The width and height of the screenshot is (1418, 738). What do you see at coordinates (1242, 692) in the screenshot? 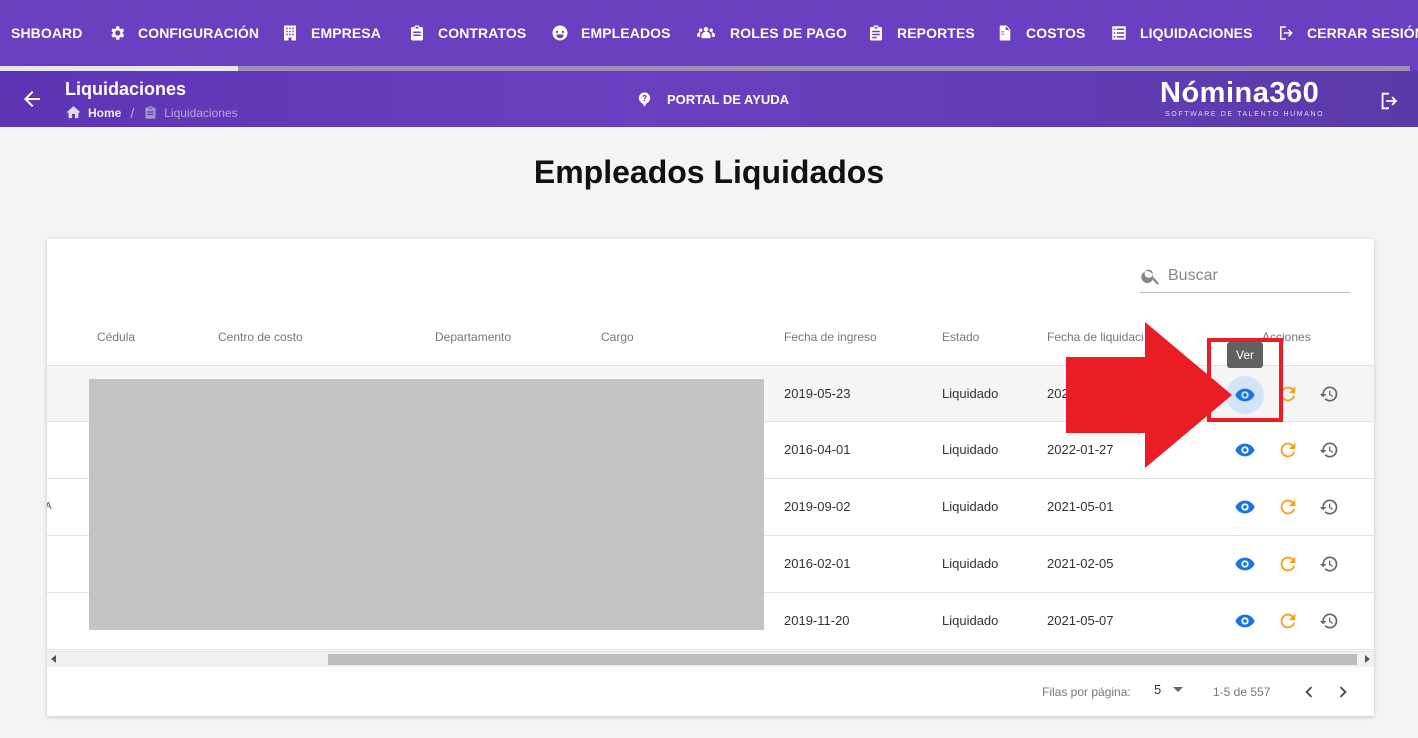
I see `pagination-range: 1-5 de 557` at bounding box center [1242, 692].